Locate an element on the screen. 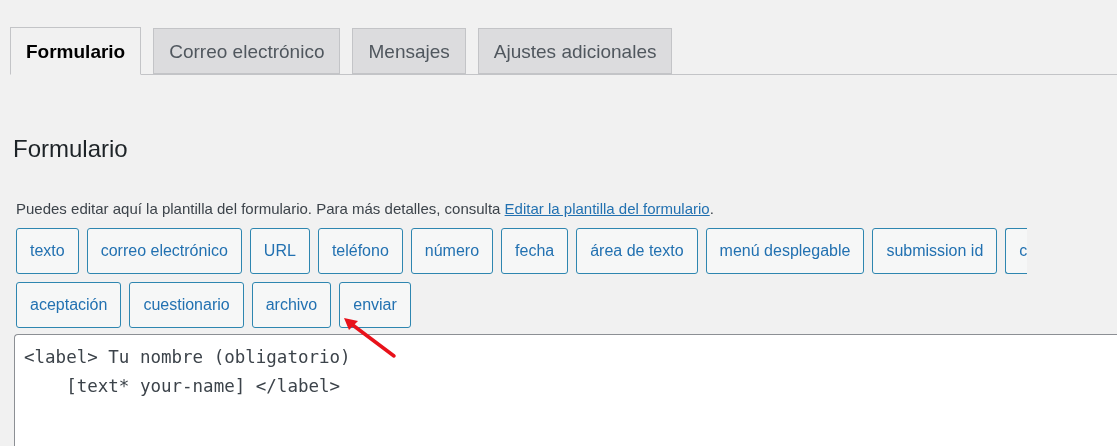  tag-button: número is located at coordinates (452, 251).